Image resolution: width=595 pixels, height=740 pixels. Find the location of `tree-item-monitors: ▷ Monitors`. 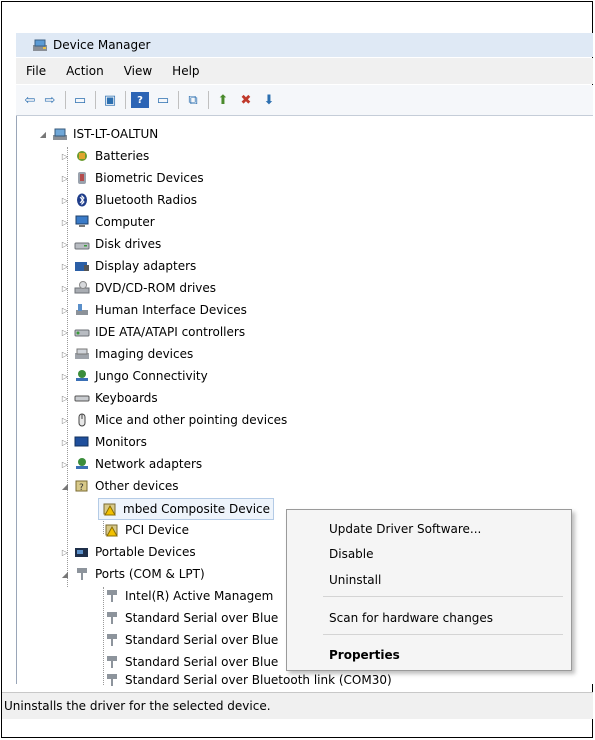

tree-item-monitors: ▷ Monitors is located at coordinates (103, 442).